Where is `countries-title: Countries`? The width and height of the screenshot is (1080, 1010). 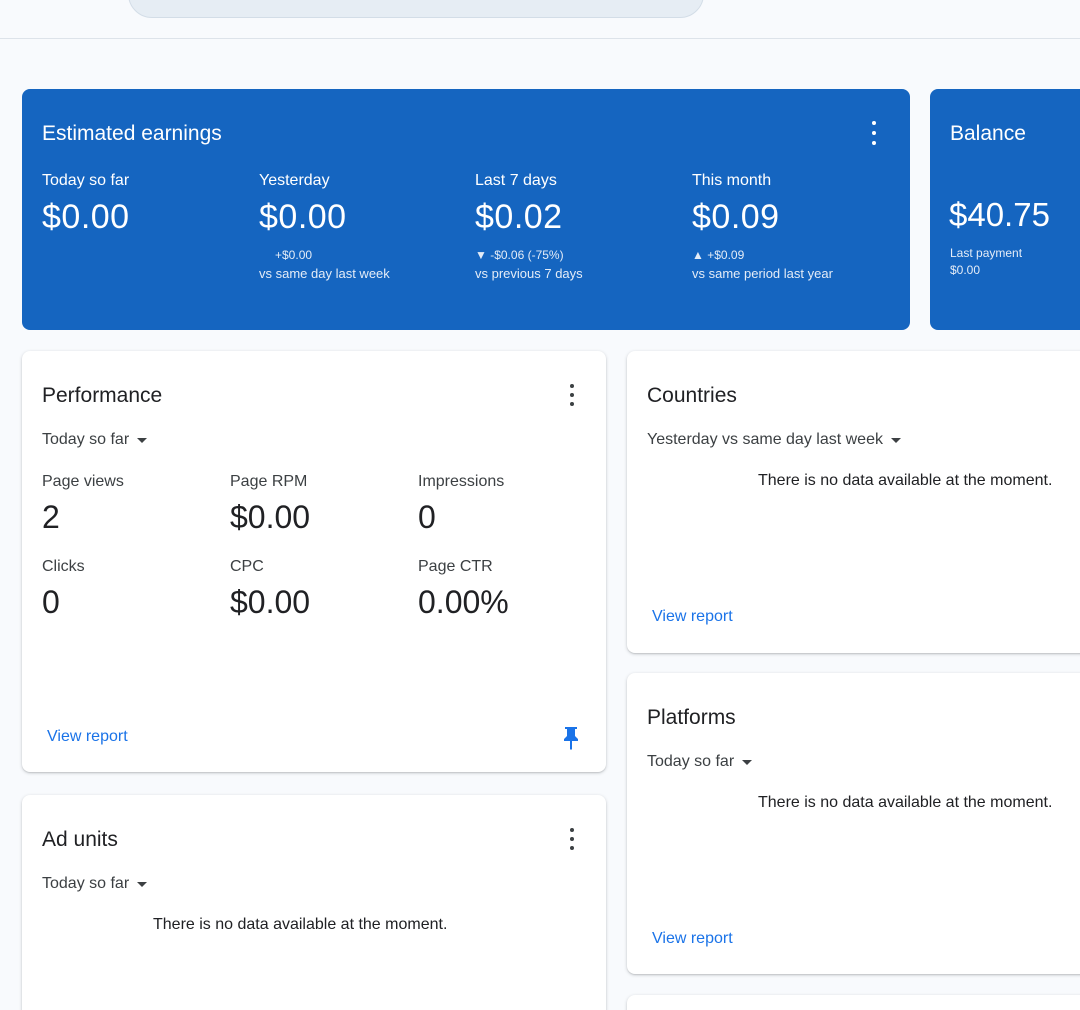
countries-title: Countries is located at coordinates (692, 395).